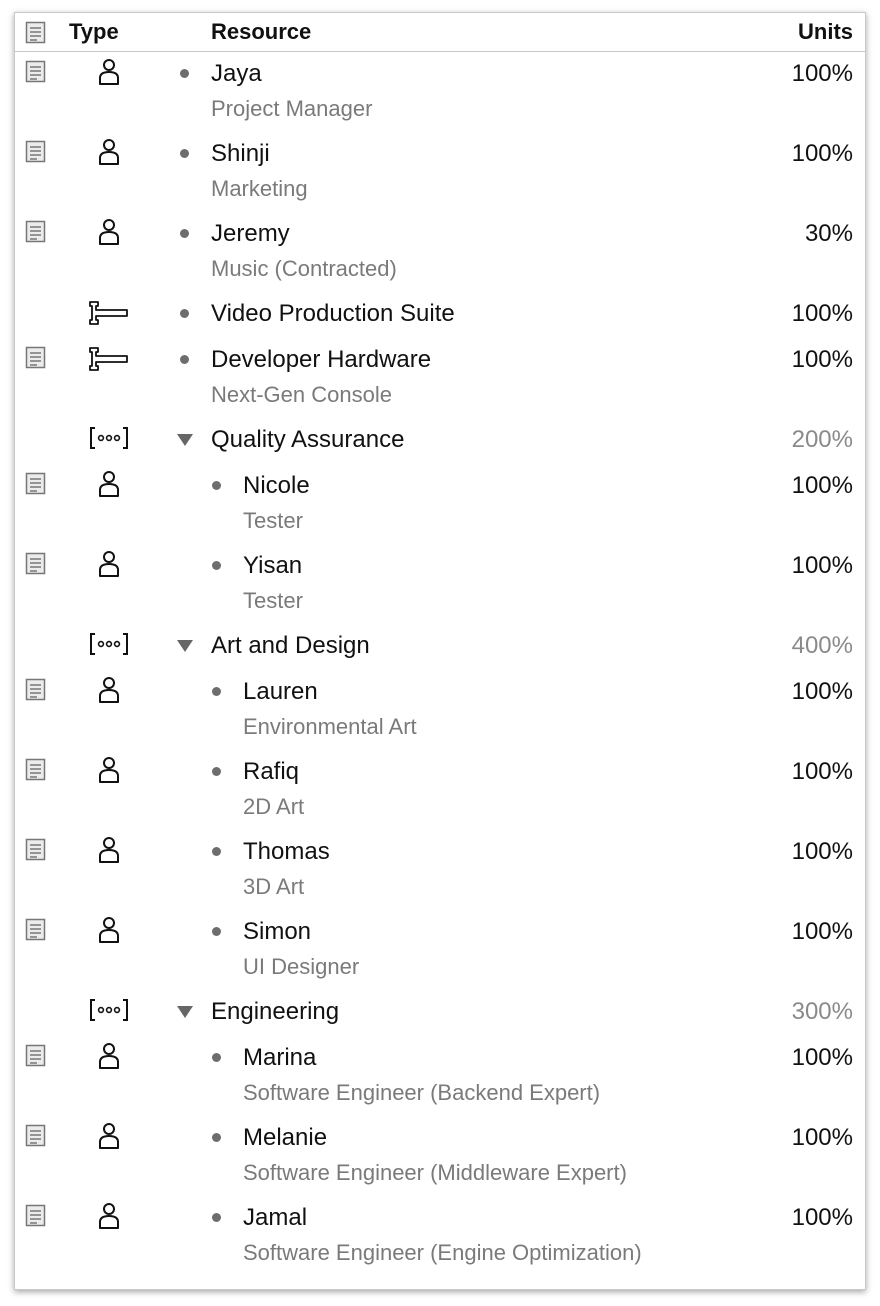 The height and width of the screenshot is (1306, 880). I want to click on resource-row: Lauren Environmental Art 100%, so click(440, 717).